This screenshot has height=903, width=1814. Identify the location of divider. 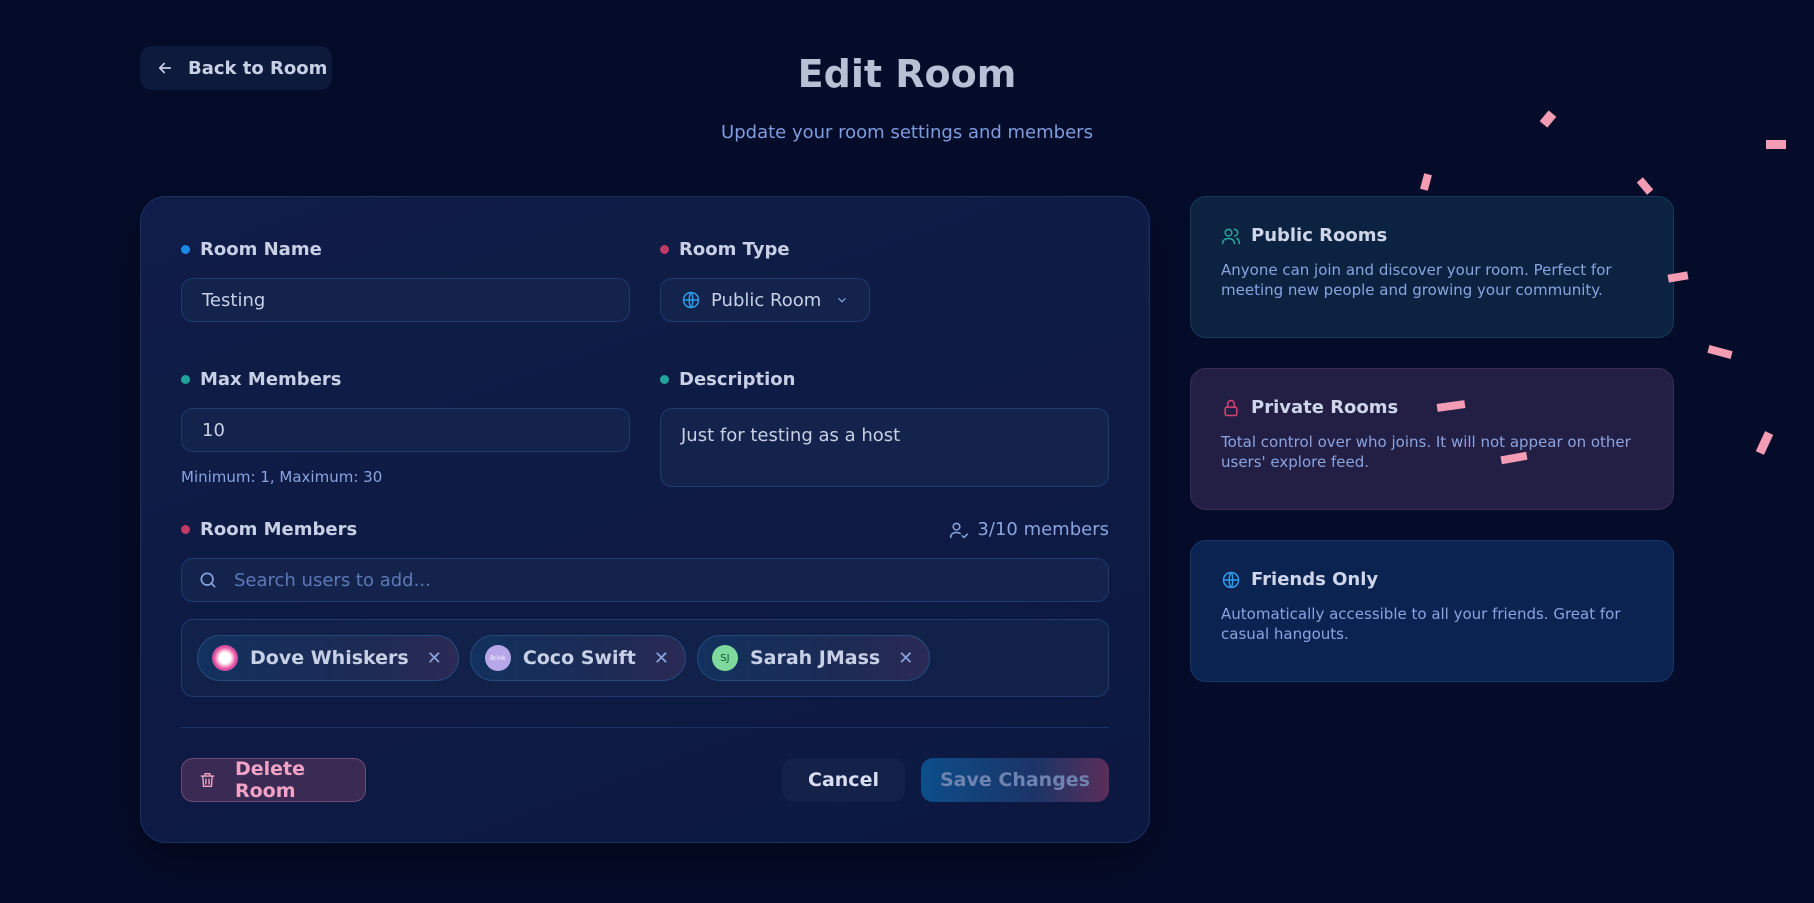
(645, 727).